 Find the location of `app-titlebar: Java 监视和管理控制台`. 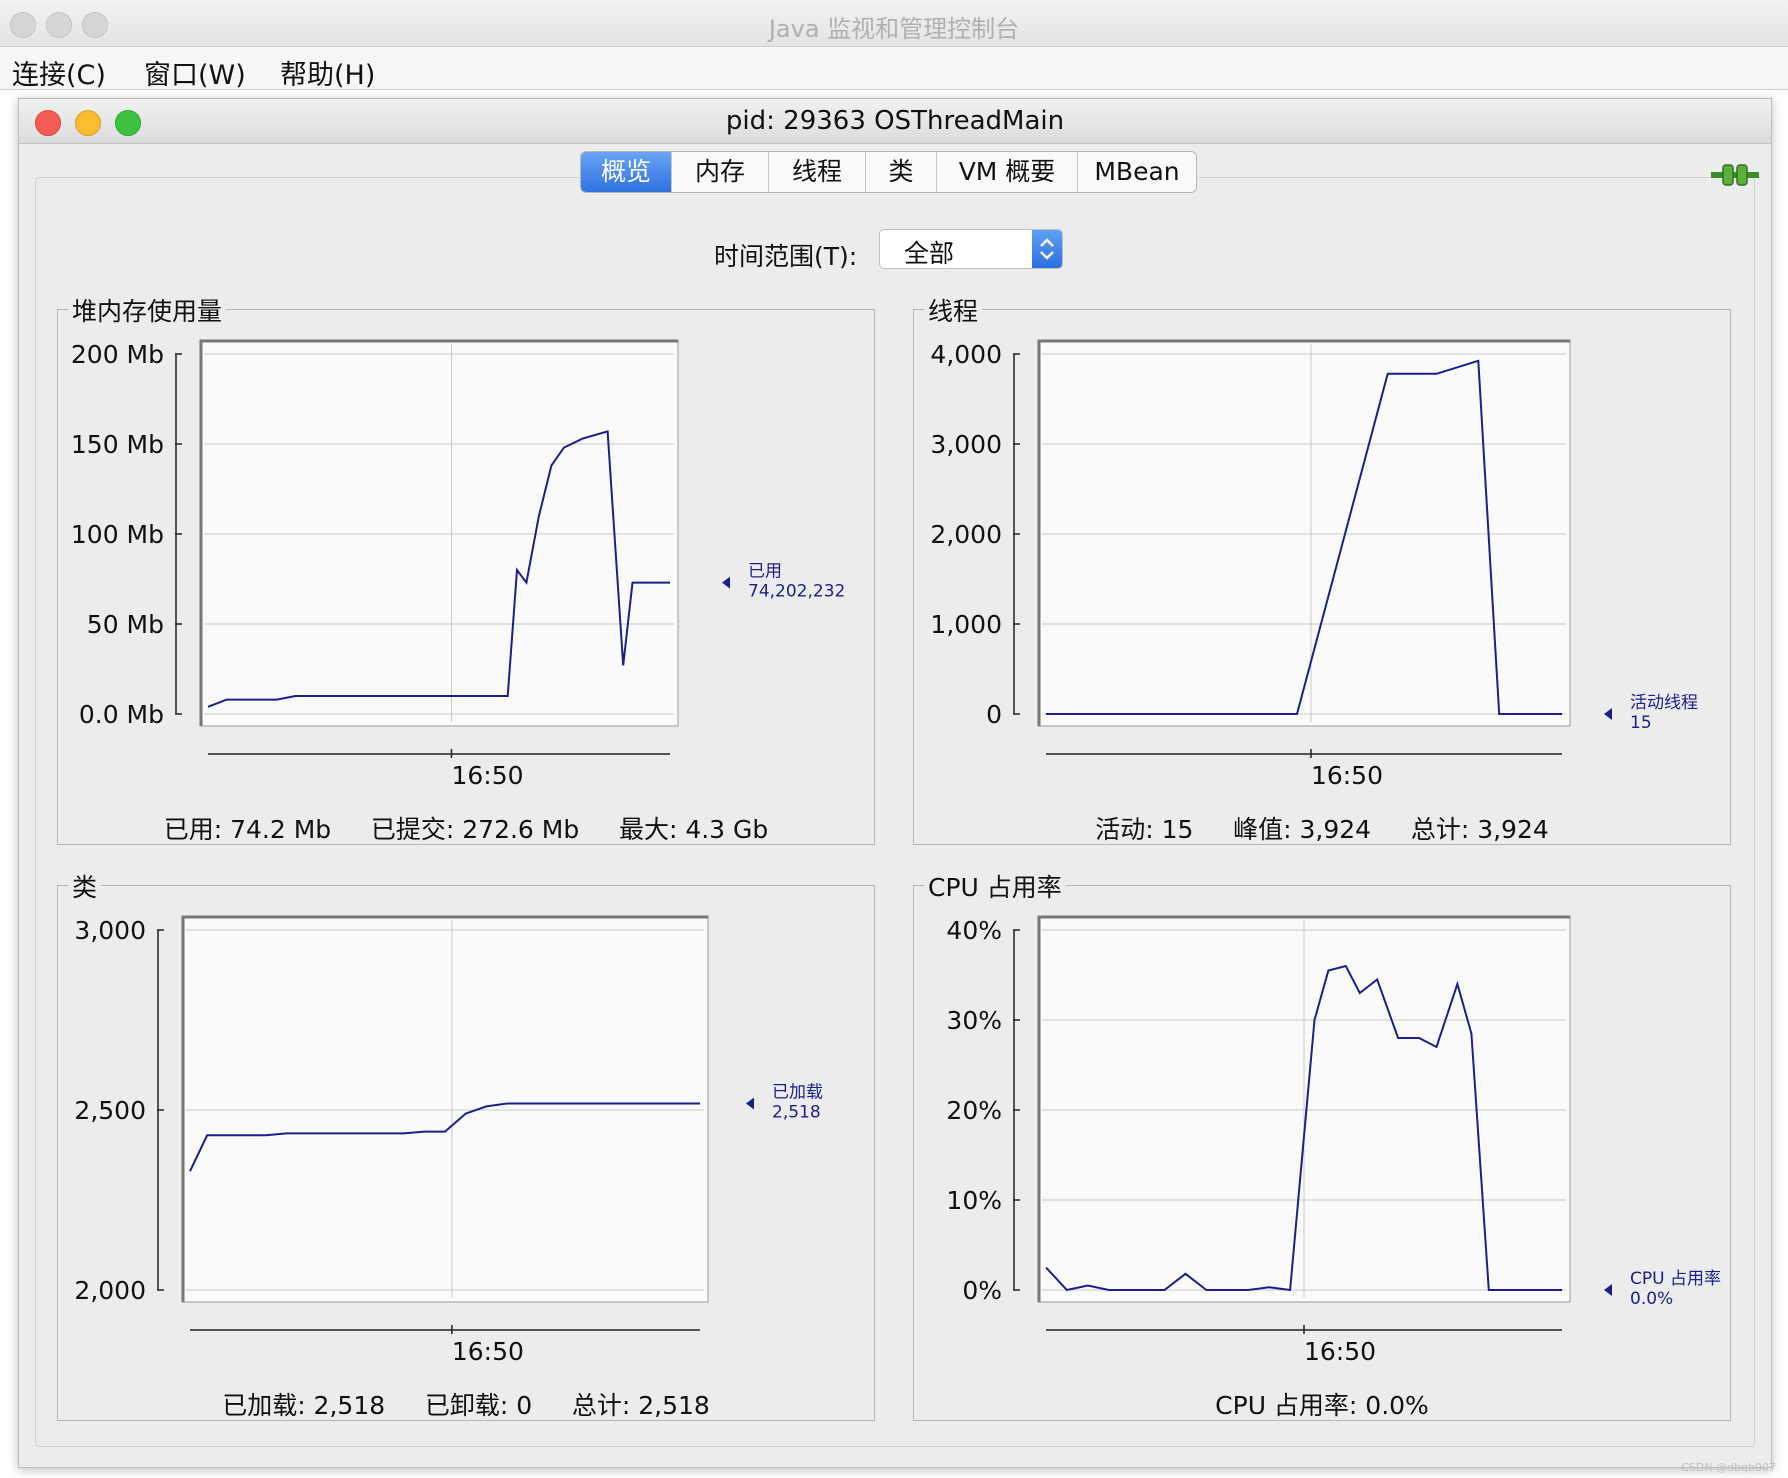

app-titlebar: Java 监视和管理控制台 is located at coordinates (894, 23).